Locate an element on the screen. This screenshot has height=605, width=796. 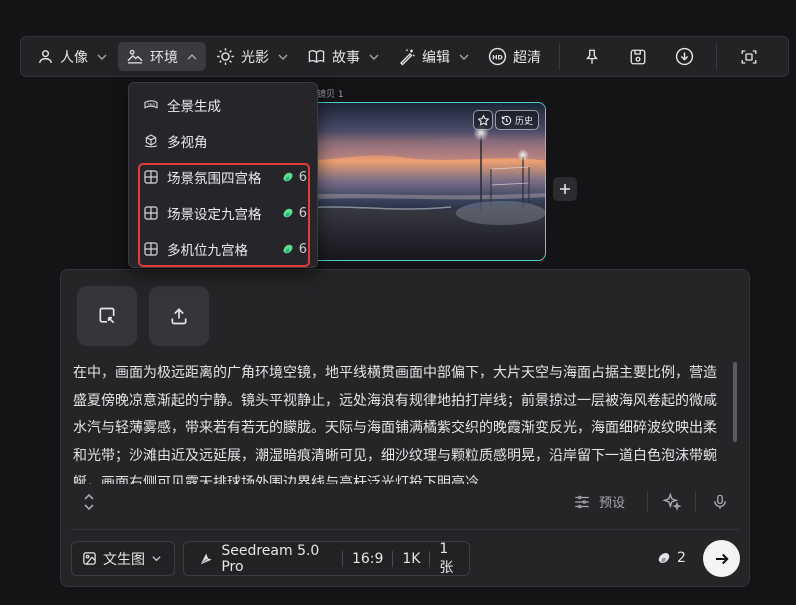
tool-edit-button: 编辑 is located at coordinates (434, 56).